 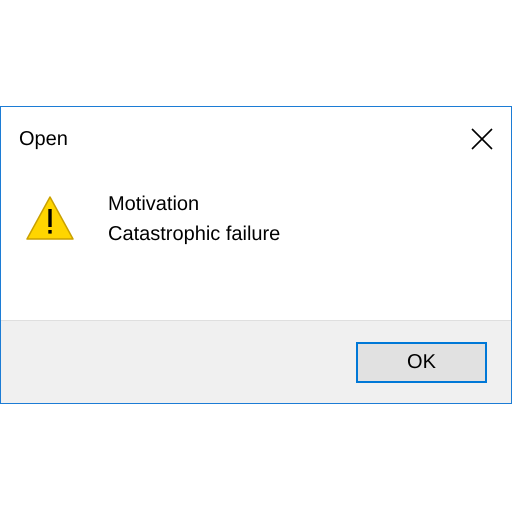 I want to click on window-title: Open, so click(x=43, y=139).